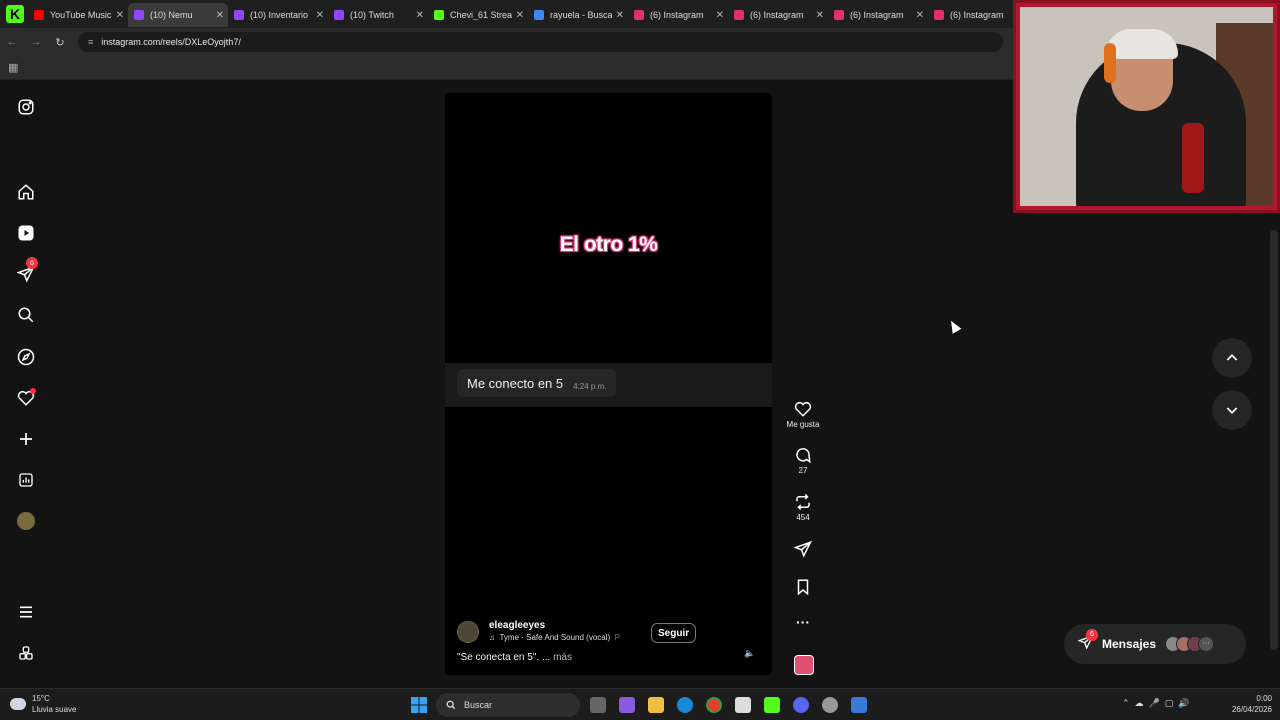  What do you see at coordinates (26, 612) in the screenshot?
I see `menu-hamburger-icon` at bounding box center [26, 612].